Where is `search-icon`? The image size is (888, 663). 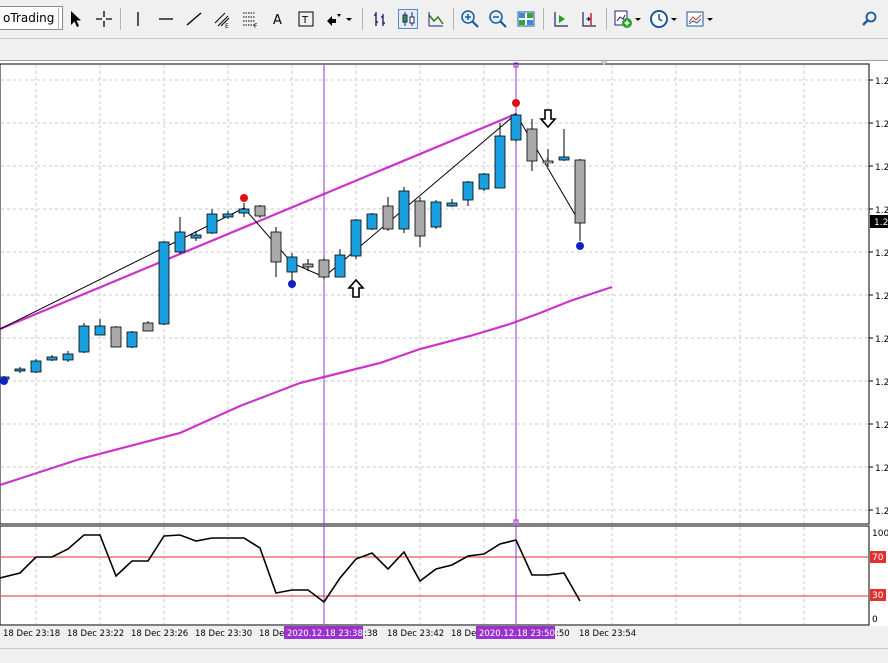
search-icon is located at coordinates (870, 19).